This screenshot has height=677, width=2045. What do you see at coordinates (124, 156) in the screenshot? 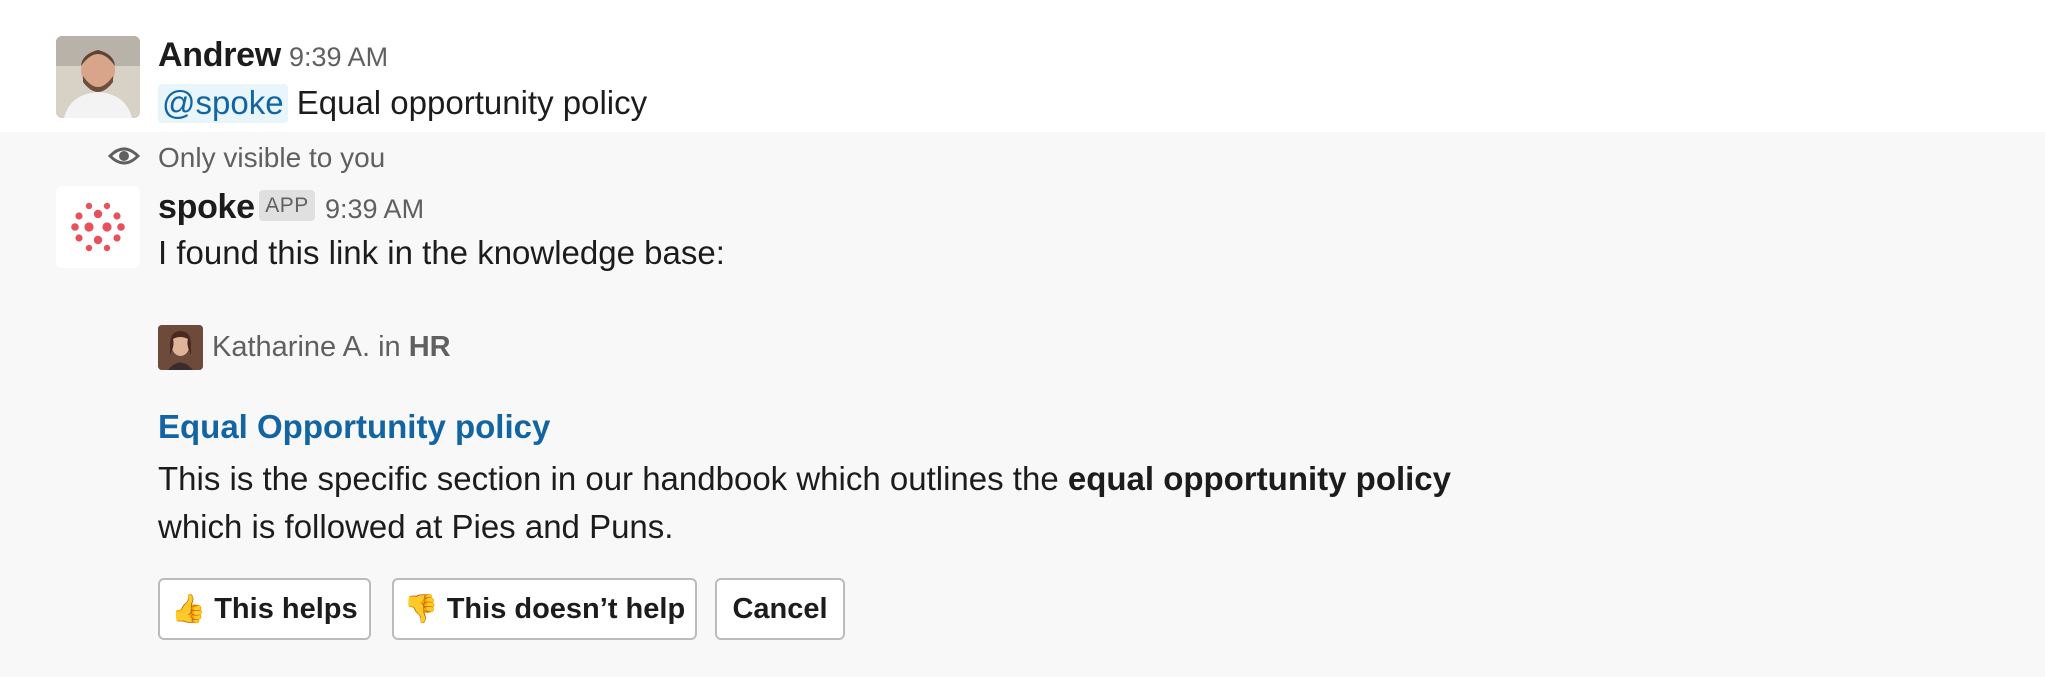
I see `eye-icon` at bounding box center [124, 156].